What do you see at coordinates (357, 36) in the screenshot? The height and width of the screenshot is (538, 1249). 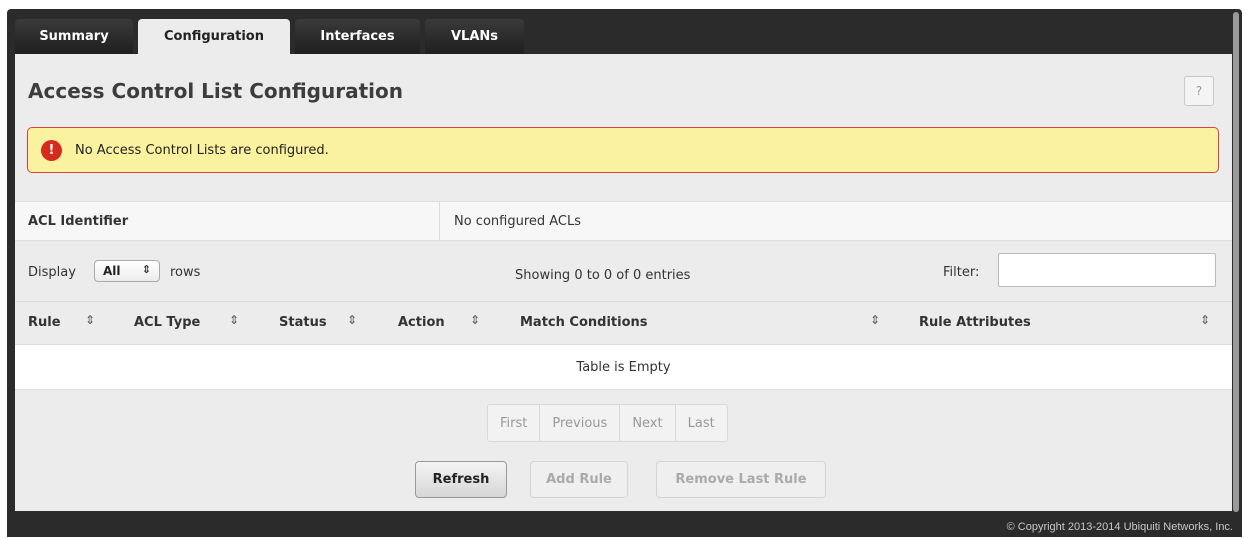 I see `tab-interfaces: Interfaces` at bounding box center [357, 36].